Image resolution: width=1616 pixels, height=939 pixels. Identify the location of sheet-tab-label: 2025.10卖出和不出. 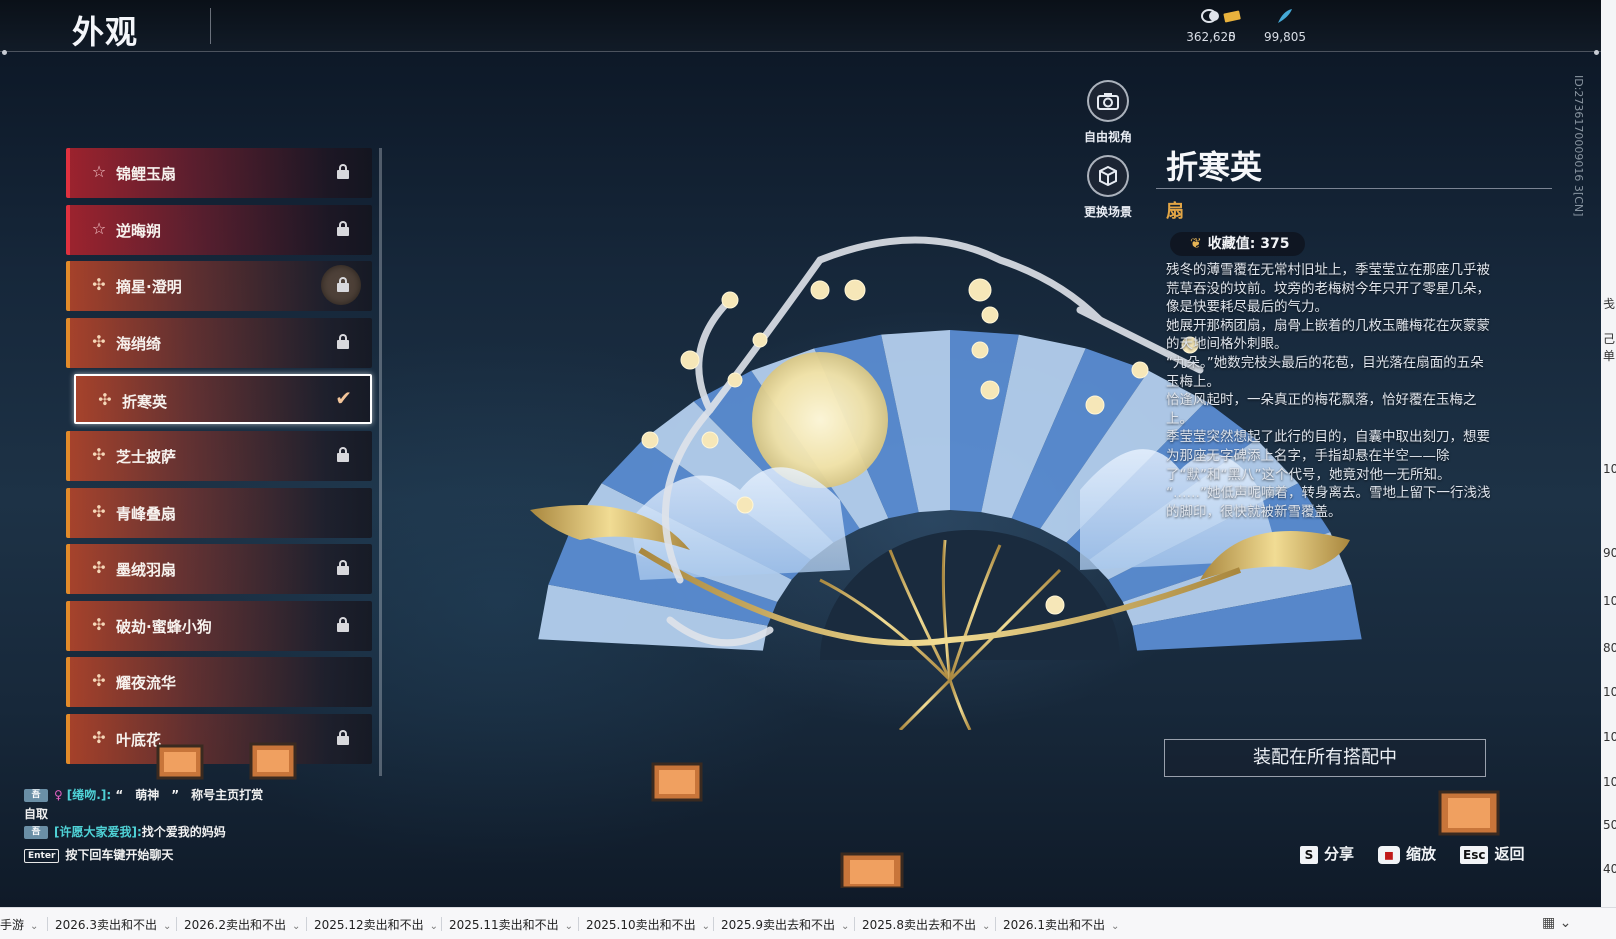
(641, 925).